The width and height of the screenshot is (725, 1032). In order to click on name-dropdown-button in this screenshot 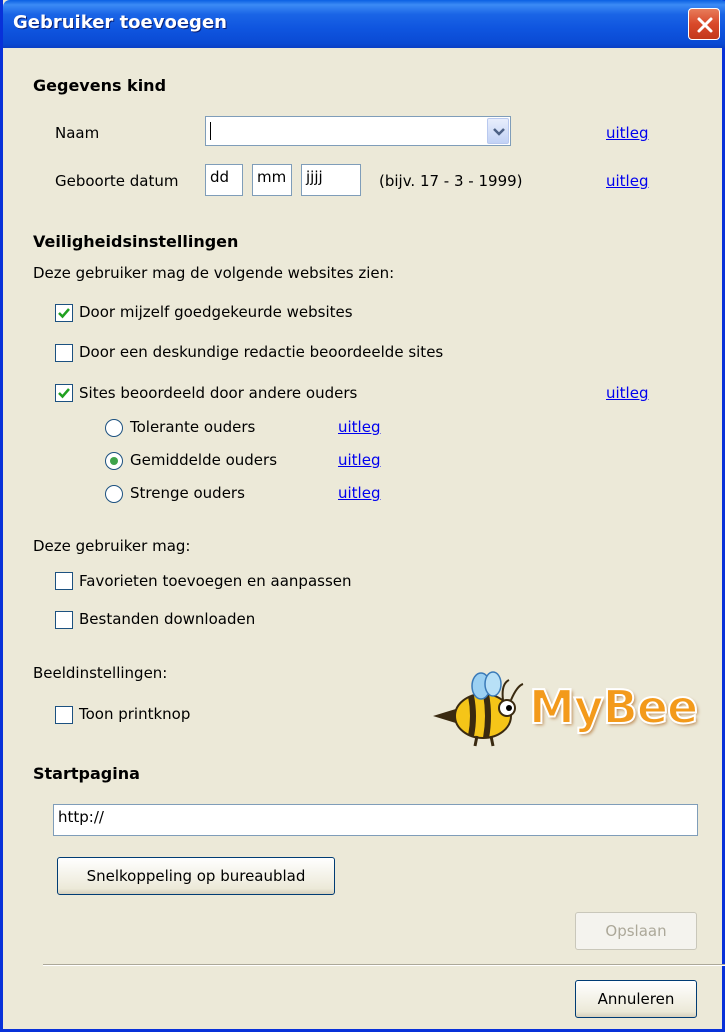, I will do `click(498, 131)`.